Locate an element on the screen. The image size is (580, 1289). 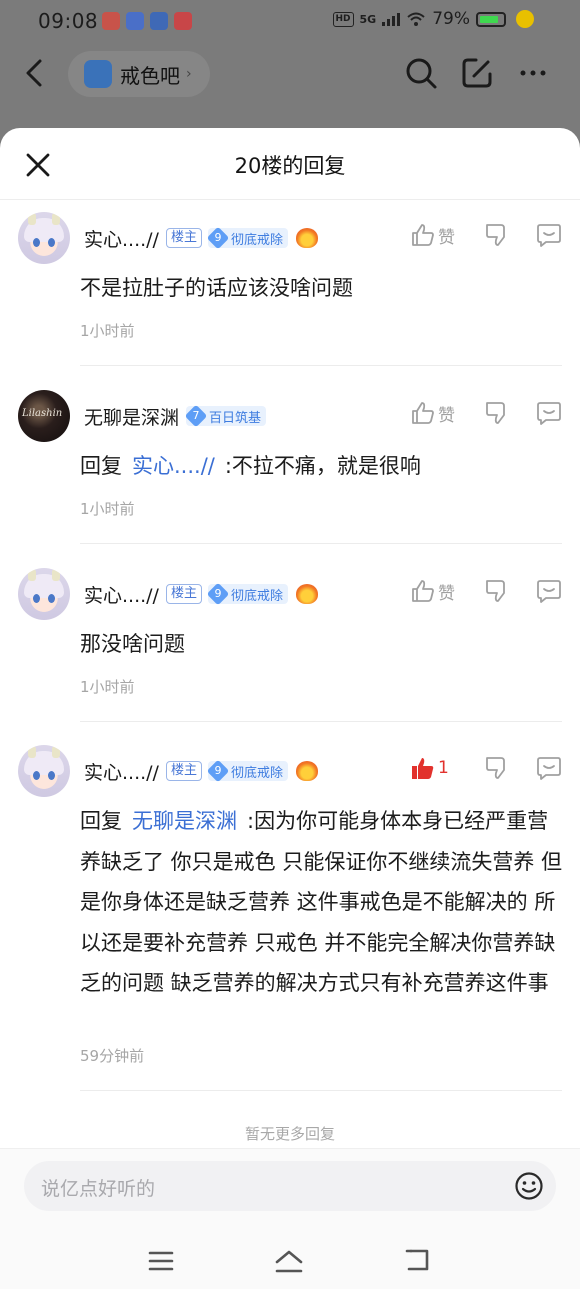
reply-target-link: 无聊是深渊 is located at coordinates (184, 821).